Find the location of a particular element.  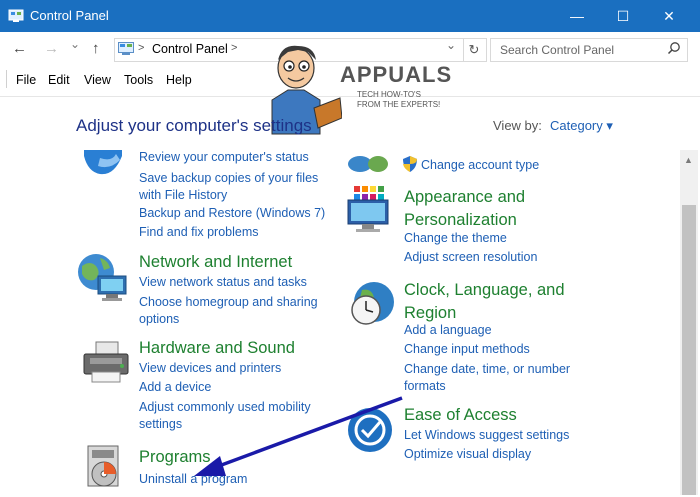

link-suggest-settings: Let Windows suggest settings is located at coordinates (486, 435).